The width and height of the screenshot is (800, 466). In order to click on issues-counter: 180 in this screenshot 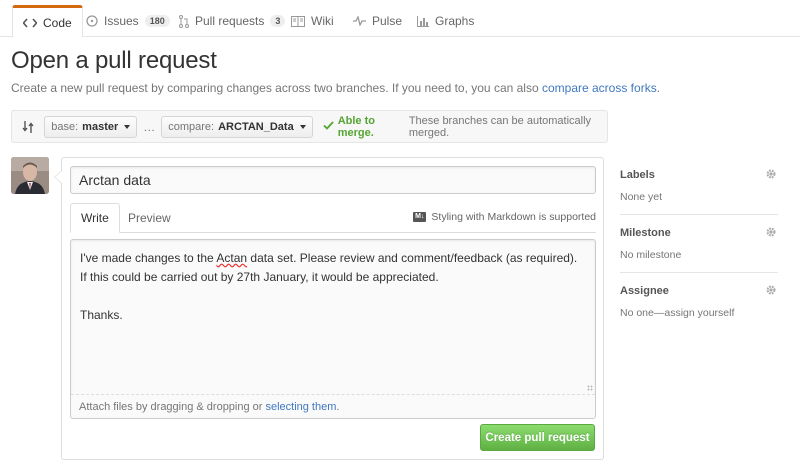, I will do `click(157, 21)`.